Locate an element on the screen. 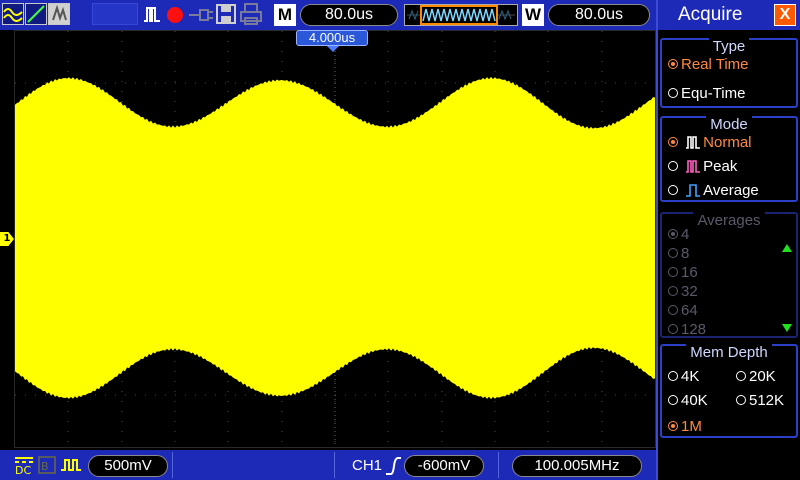 The image size is (800, 480). type-section: Type Real Time Equ-Time is located at coordinates (729, 73).